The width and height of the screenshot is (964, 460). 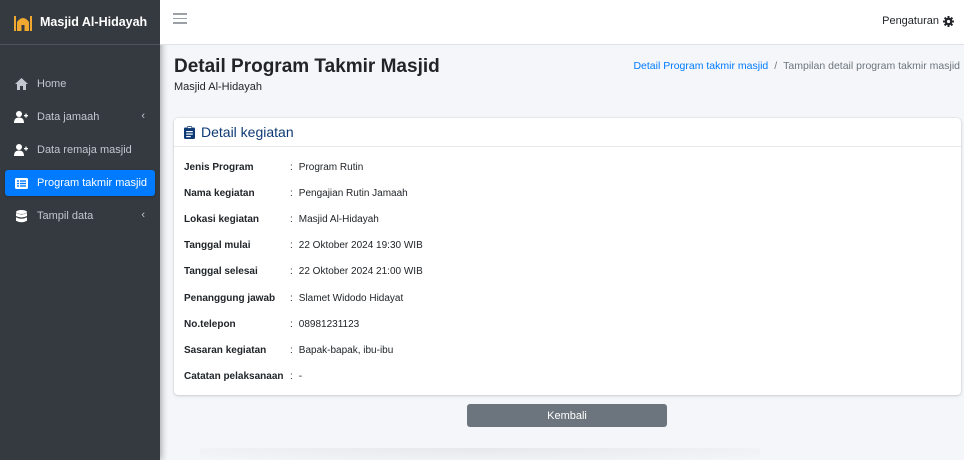 What do you see at coordinates (65, 216) in the screenshot?
I see `sidebar-item-label: Tampil data` at bounding box center [65, 216].